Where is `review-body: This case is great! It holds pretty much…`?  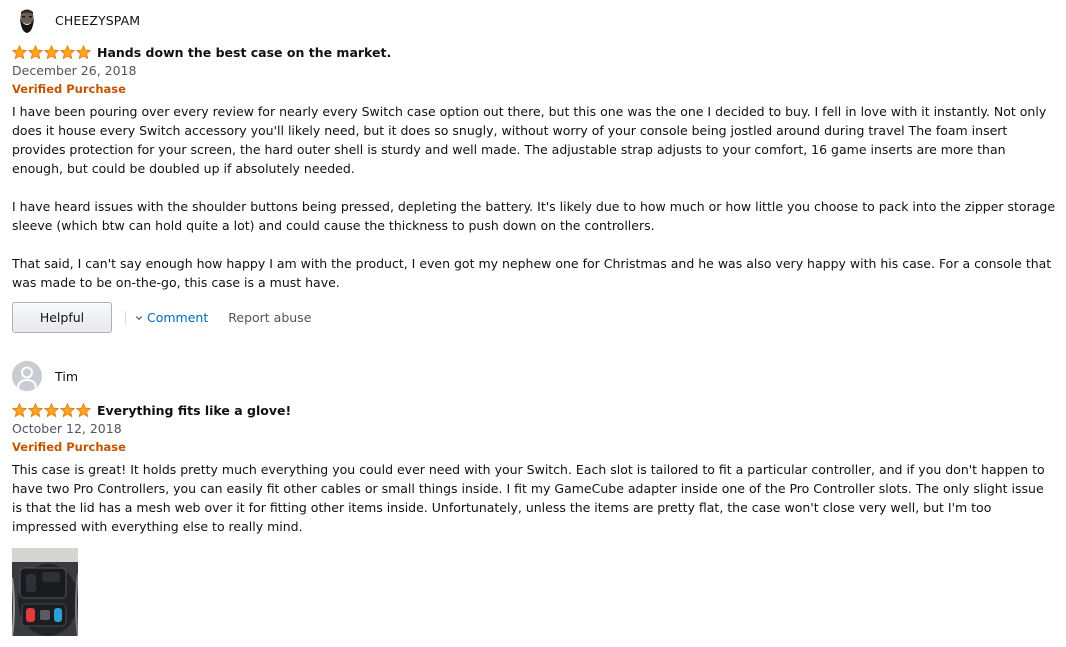
review-body: This case is great! It holds pretty much… is located at coordinates (534, 498).